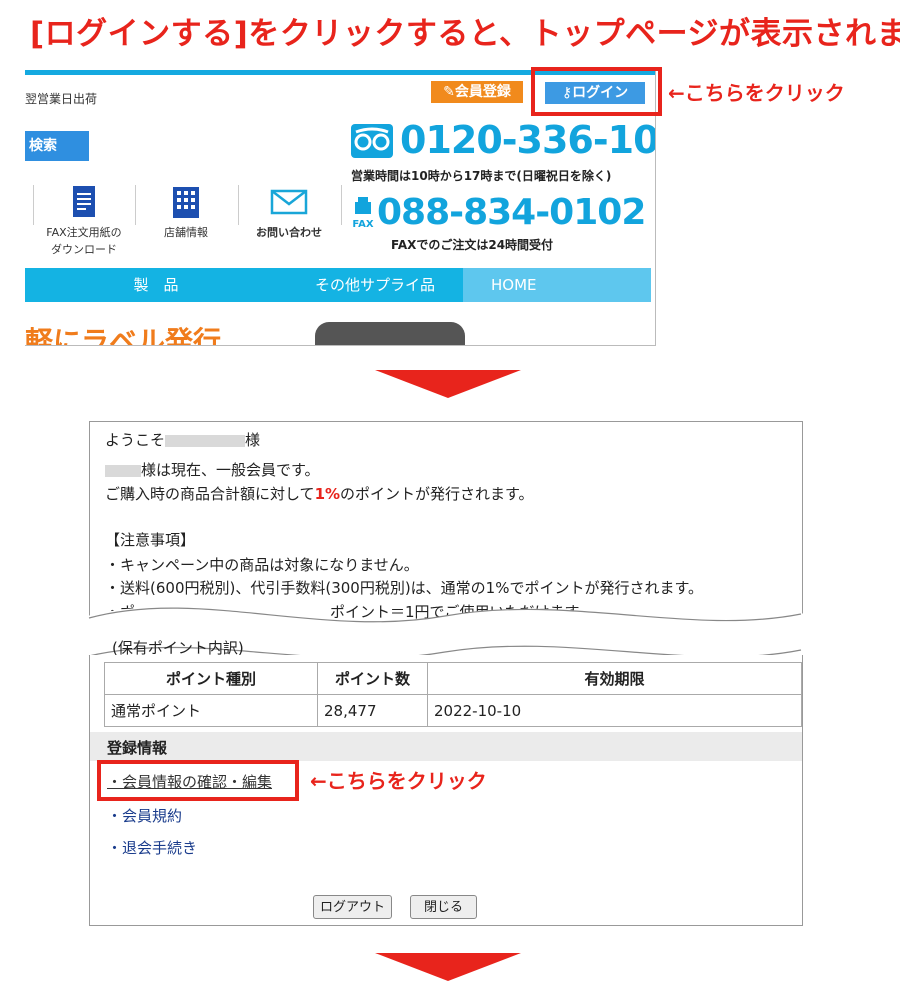 Image resolution: width=900 pixels, height=999 pixels. I want to click on table-row: 通常ポイント 28,477 2022-10-10, so click(453, 710).